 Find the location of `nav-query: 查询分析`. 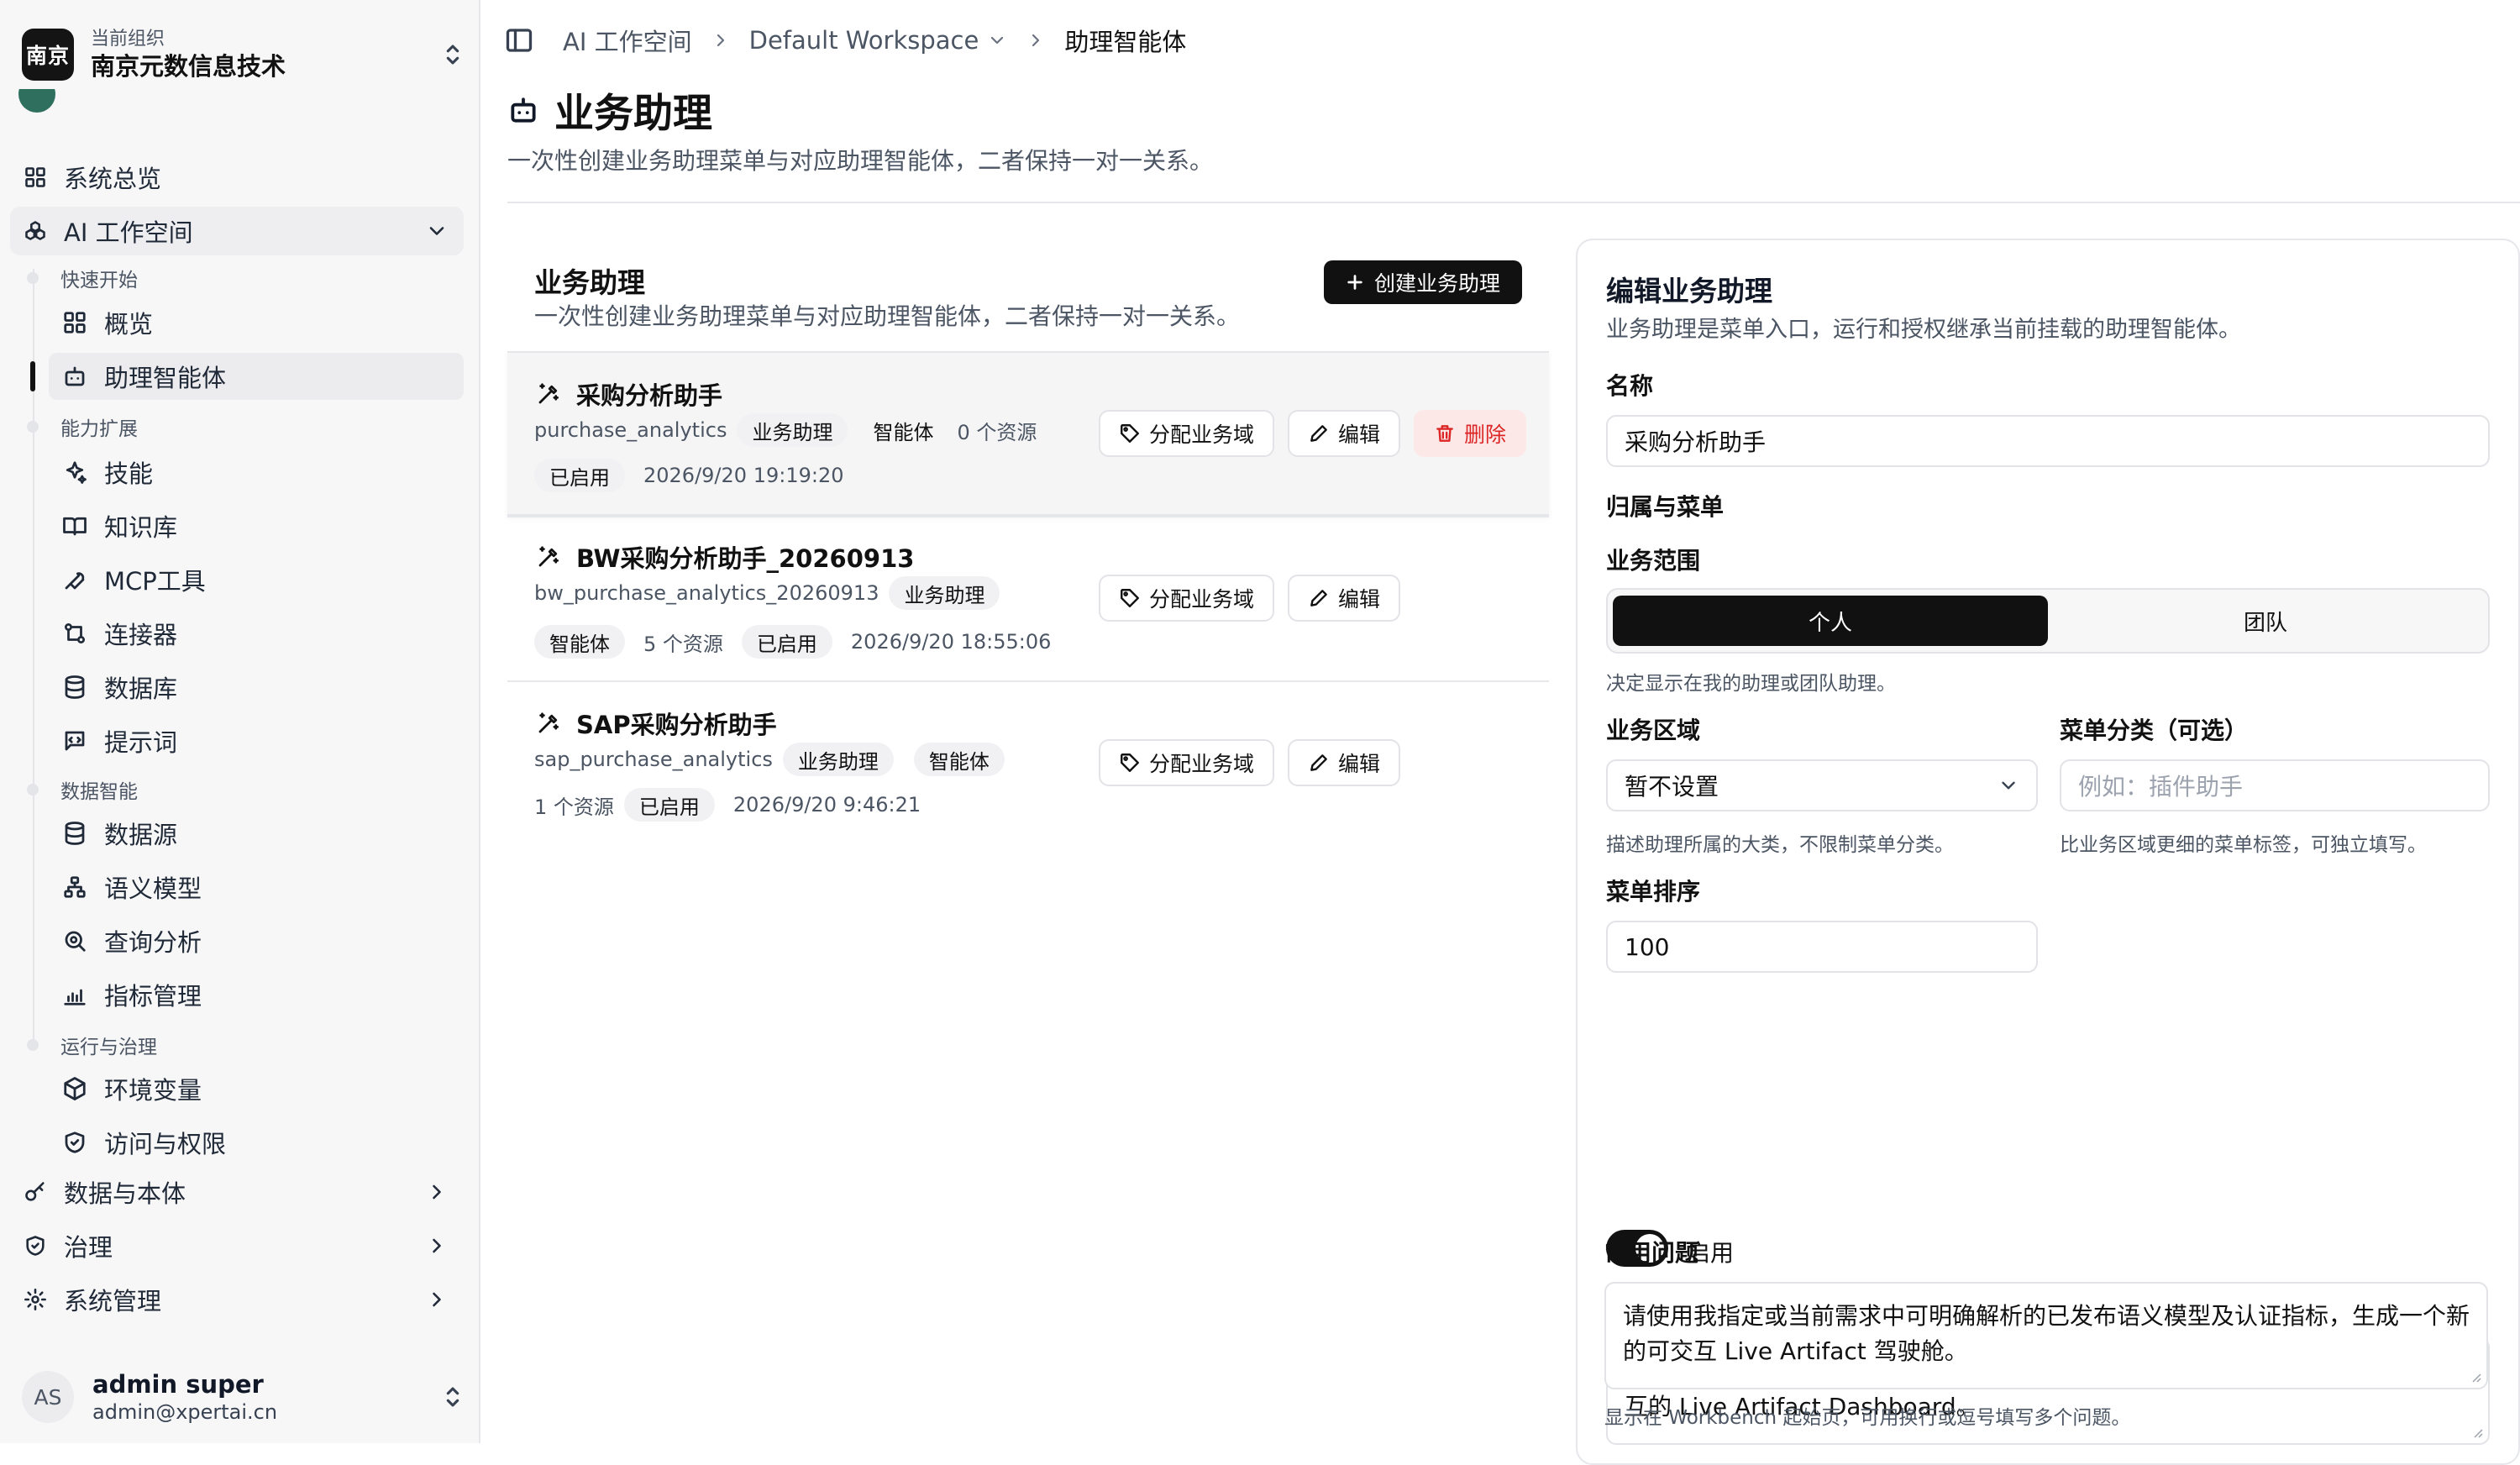

nav-query: 查询分析 is located at coordinates (256, 940).